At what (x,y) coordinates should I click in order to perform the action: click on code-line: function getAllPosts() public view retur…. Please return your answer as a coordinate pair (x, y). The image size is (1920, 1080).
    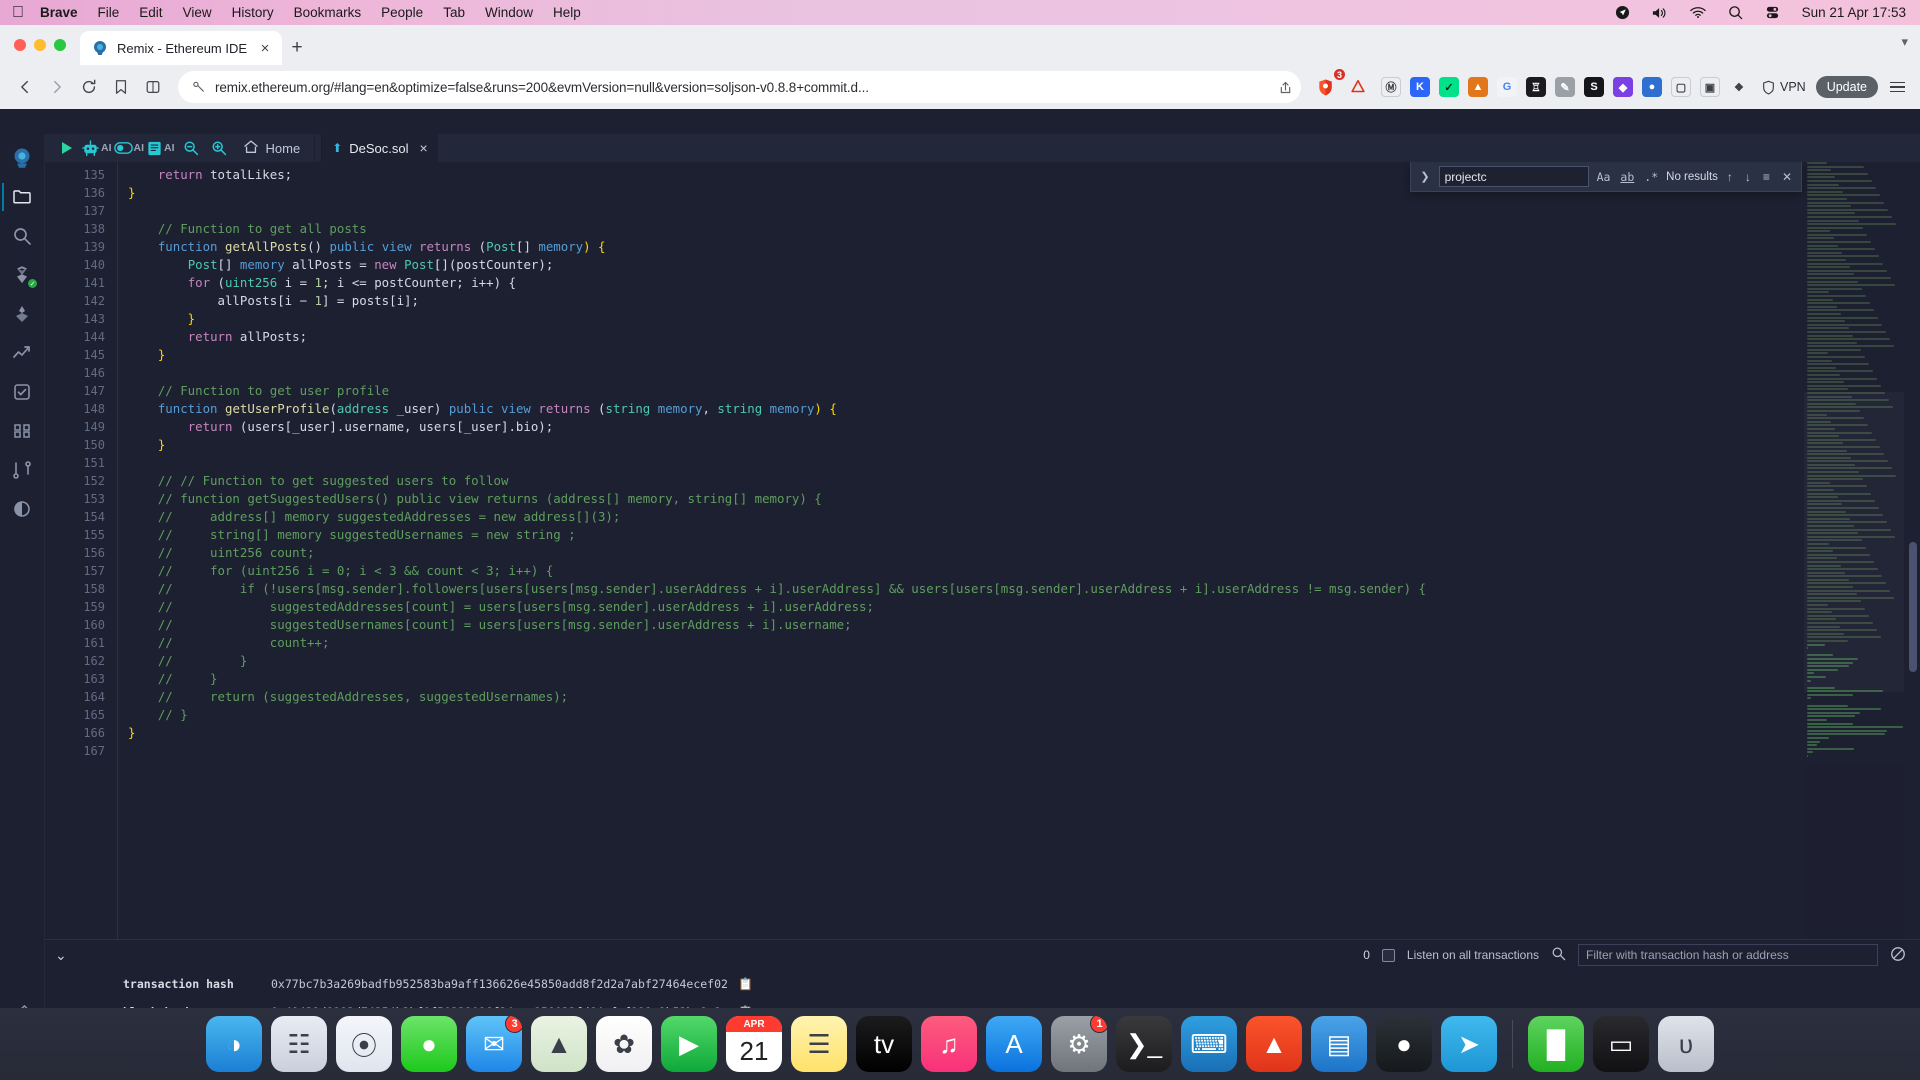
    Looking at the image, I should click on (1019, 247).